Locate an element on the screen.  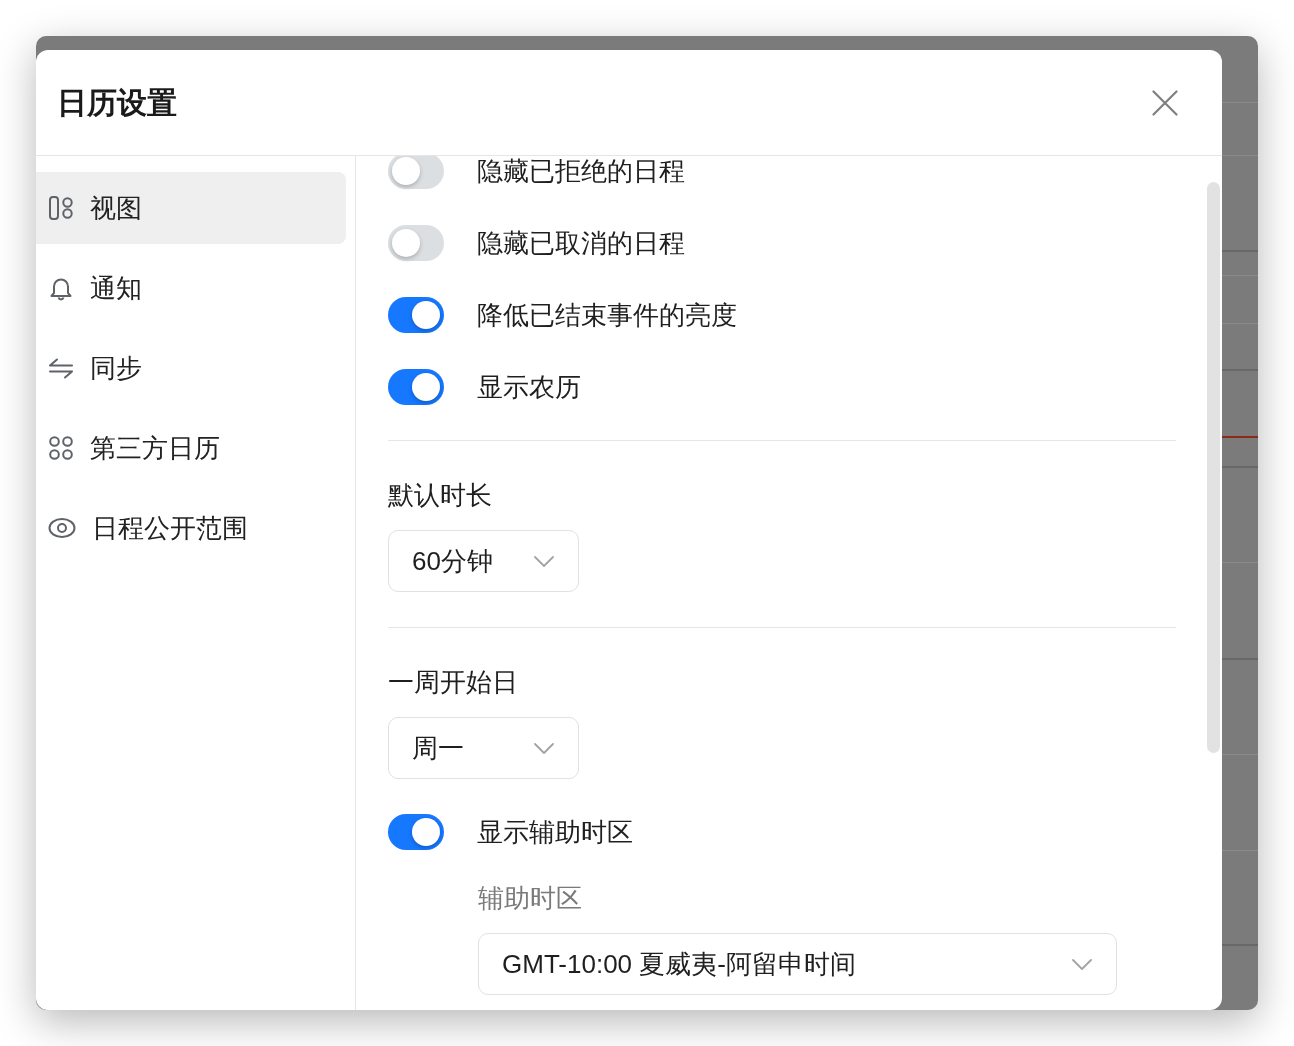
dialog-title: 日历设置 is located at coordinates (117, 102).